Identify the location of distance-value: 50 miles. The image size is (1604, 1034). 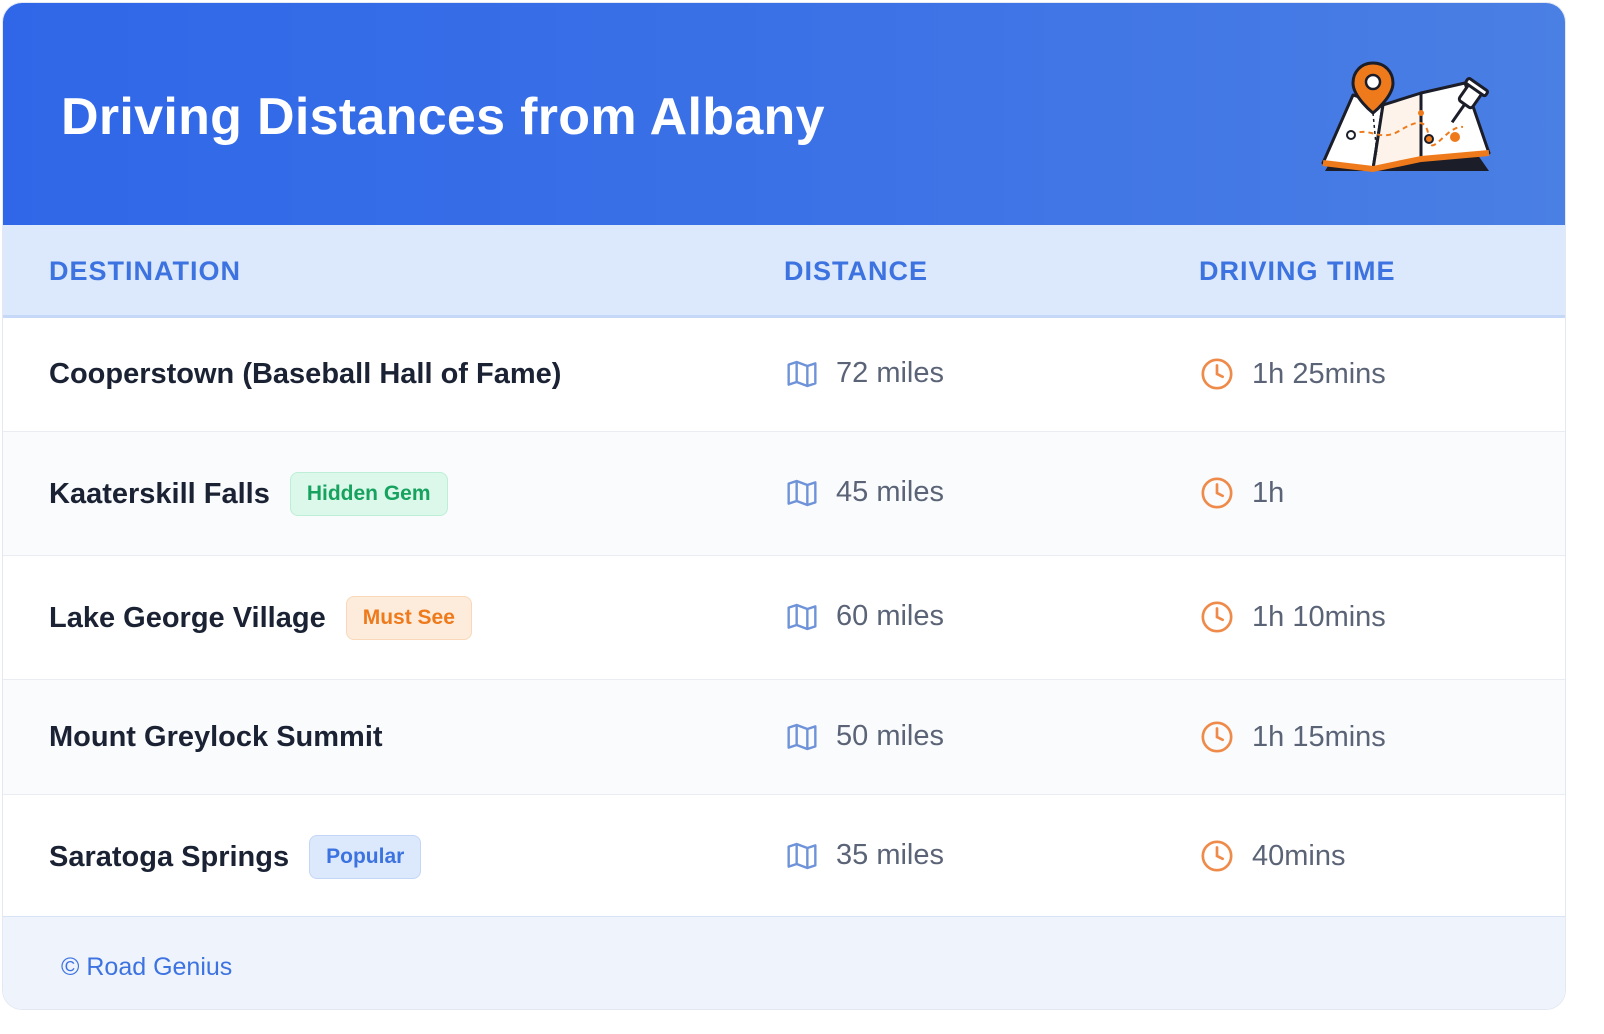
(890, 736).